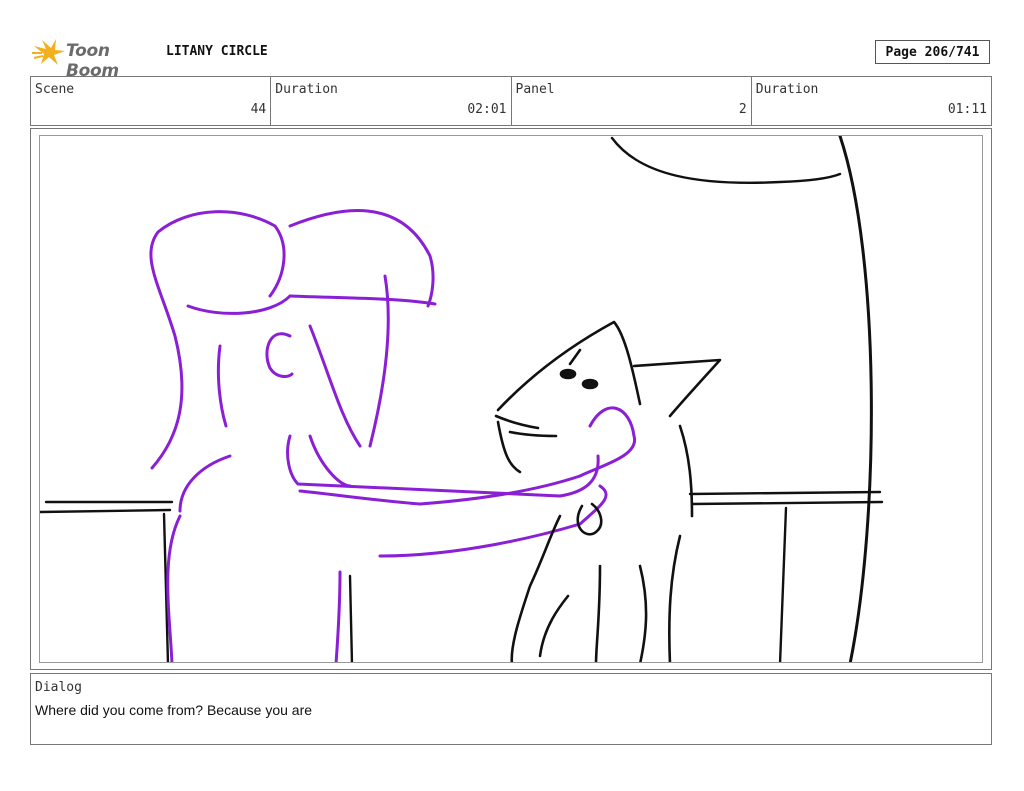 Image resolution: width=1024 pixels, height=791 pixels. Describe the element at coordinates (509, 447) in the screenshot. I see `cat-chin-fur` at that location.